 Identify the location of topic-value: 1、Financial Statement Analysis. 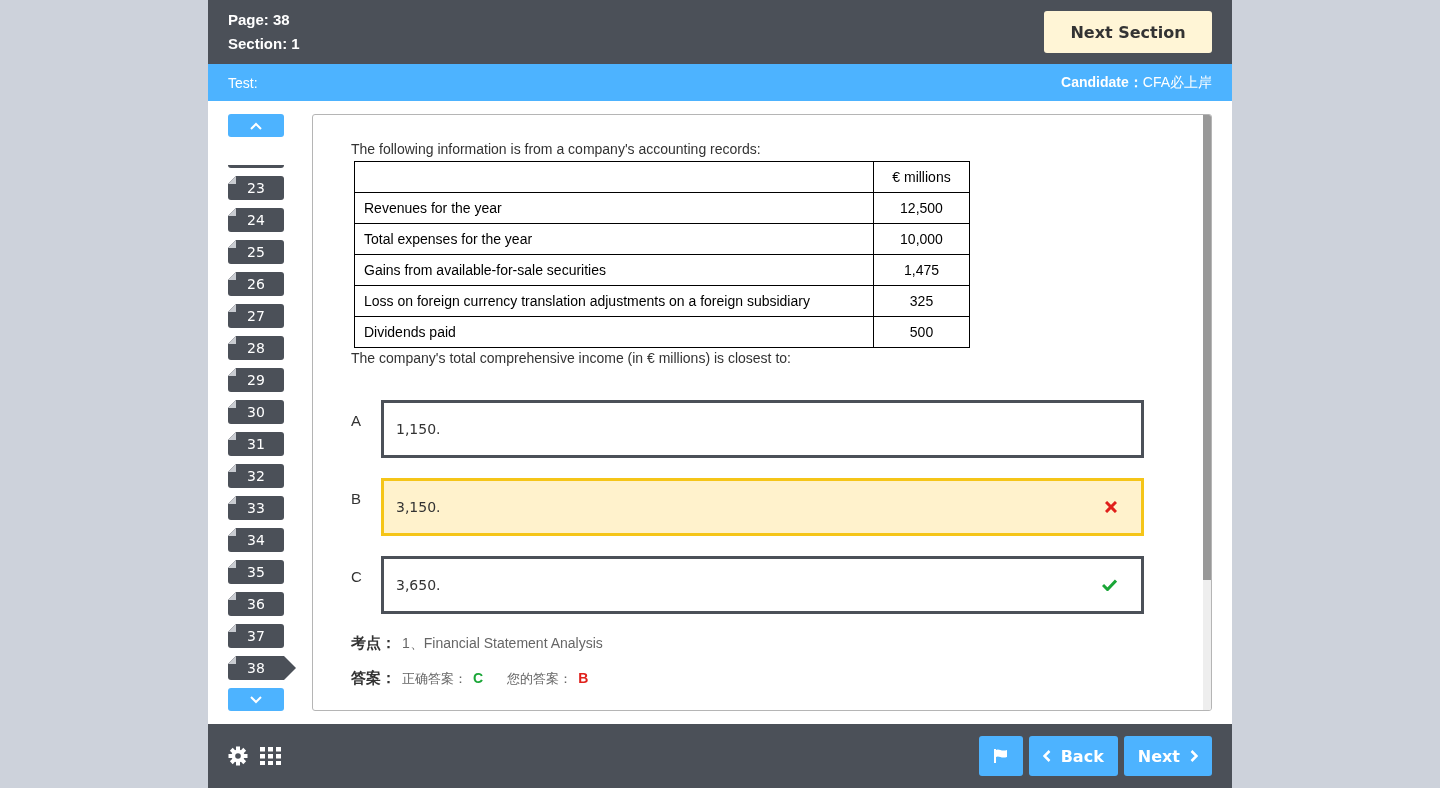
(502, 644).